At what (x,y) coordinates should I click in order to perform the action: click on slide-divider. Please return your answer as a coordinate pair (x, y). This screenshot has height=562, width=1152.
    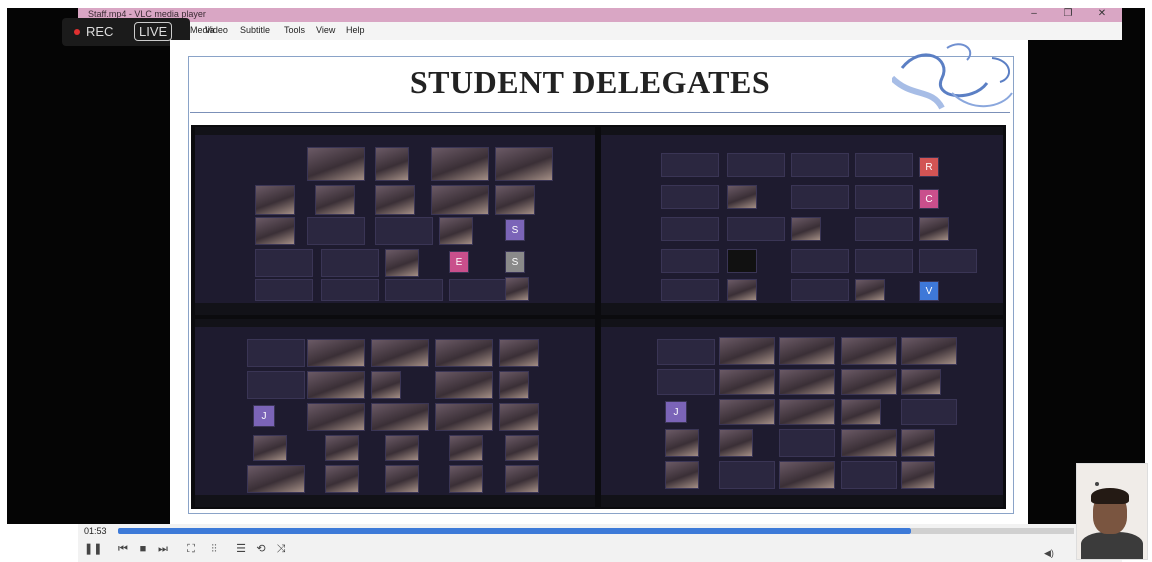
    Looking at the image, I should click on (600, 112).